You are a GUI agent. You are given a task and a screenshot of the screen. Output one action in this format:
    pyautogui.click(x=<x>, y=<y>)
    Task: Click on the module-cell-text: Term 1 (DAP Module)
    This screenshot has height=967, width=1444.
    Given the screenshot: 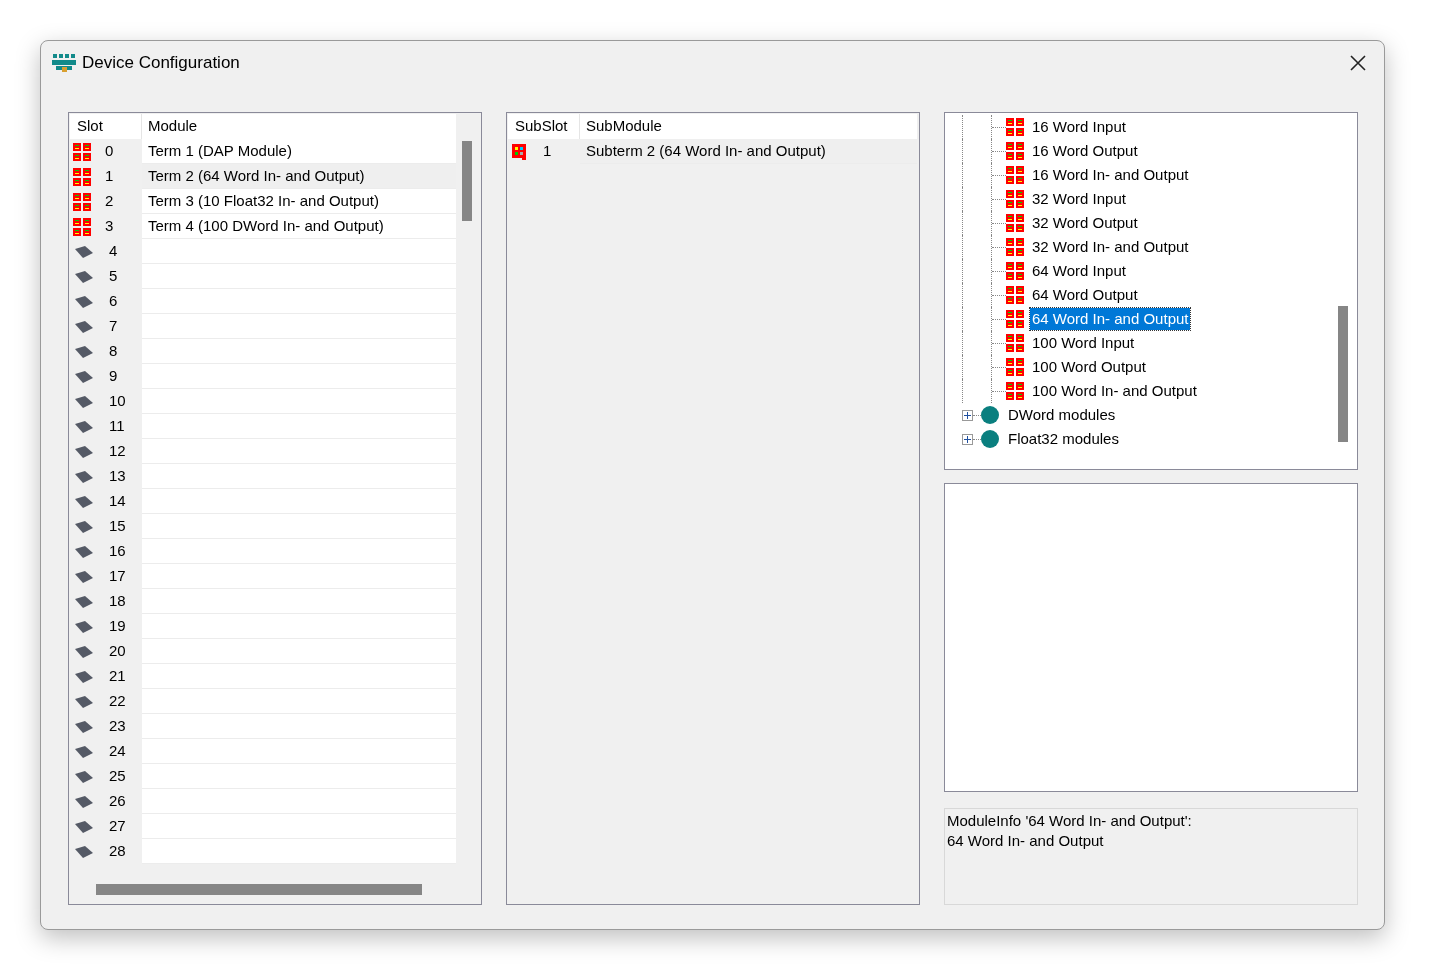 What is the action you would take?
    pyautogui.click(x=220, y=150)
    